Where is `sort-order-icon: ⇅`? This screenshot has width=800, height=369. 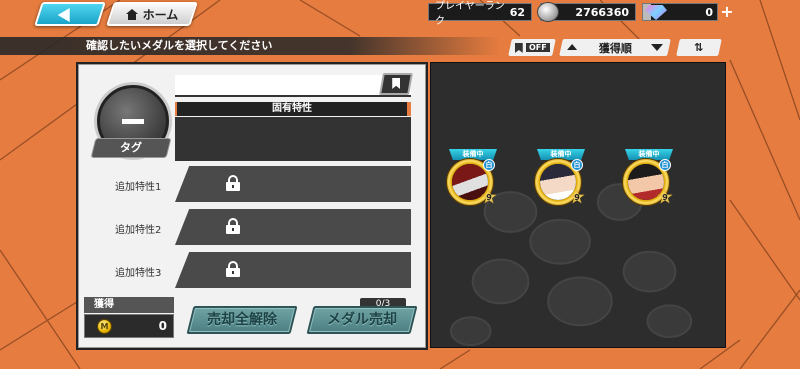 sort-order-icon: ⇅ is located at coordinates (699, 47).